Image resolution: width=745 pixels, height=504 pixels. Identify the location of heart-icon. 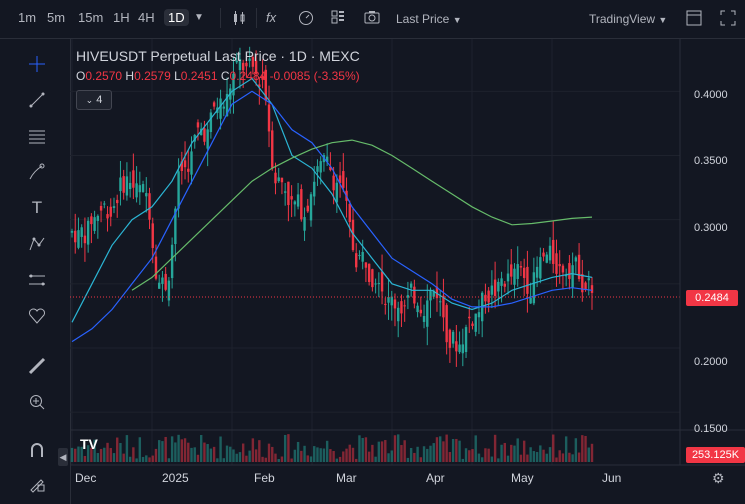
(37, 316).